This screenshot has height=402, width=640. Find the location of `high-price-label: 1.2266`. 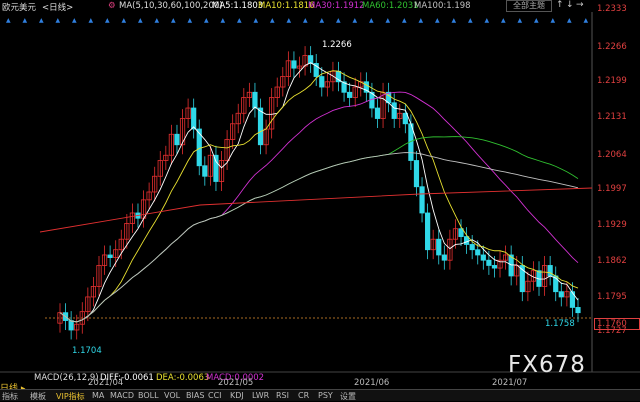

high-price-label: 1.2266 is located at coordinates (337, 45).